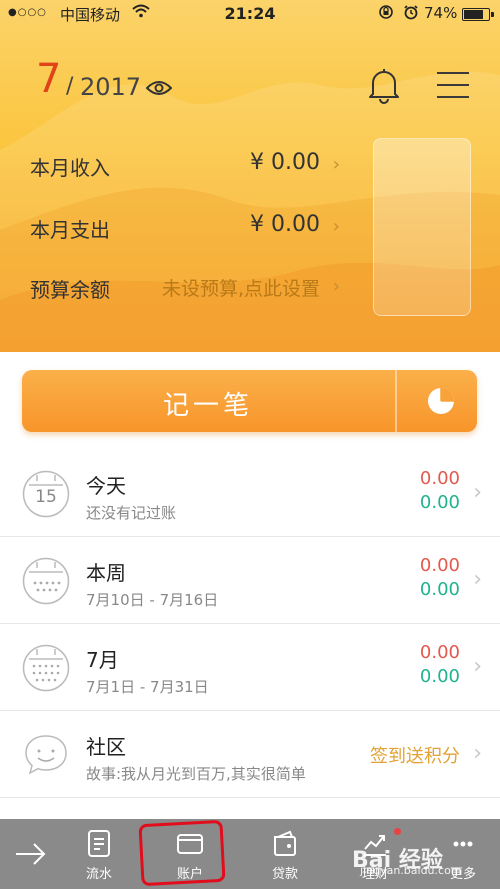 The width and height of the screenshot is (500, 889). Describe the element at coordinates (284, 874) in the screenshot. I see `tab-loans-label: 贷款` at that location.